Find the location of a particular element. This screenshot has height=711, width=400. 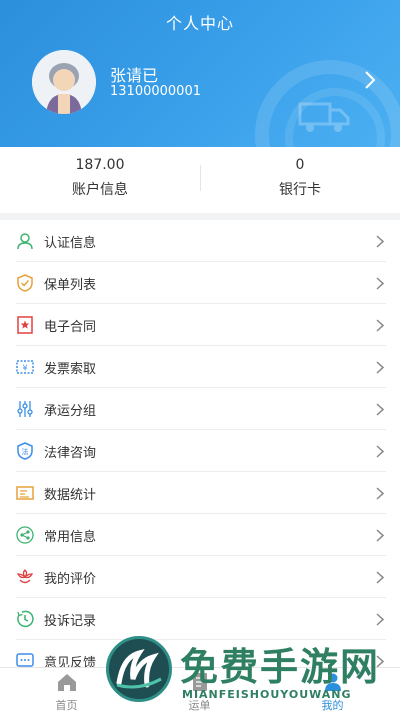

menu-item-label: 投诉记录 is located at coordinates (70, 621).